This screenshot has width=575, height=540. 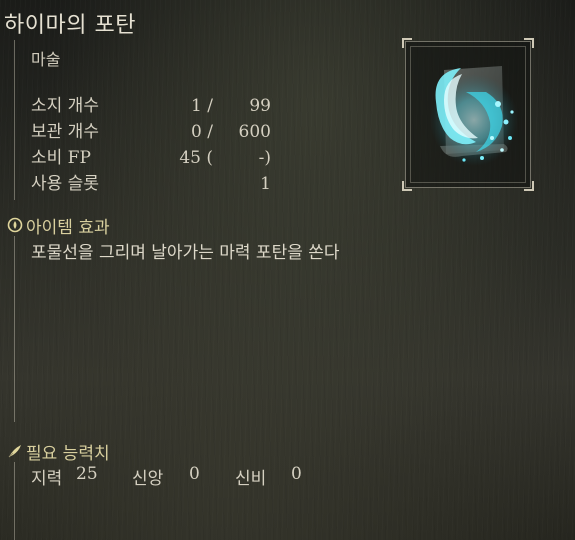 What do you see at coordinates (196, 158) in the screenshot?
I see `stat-value: 45 (` at bounding box center [196, 158].